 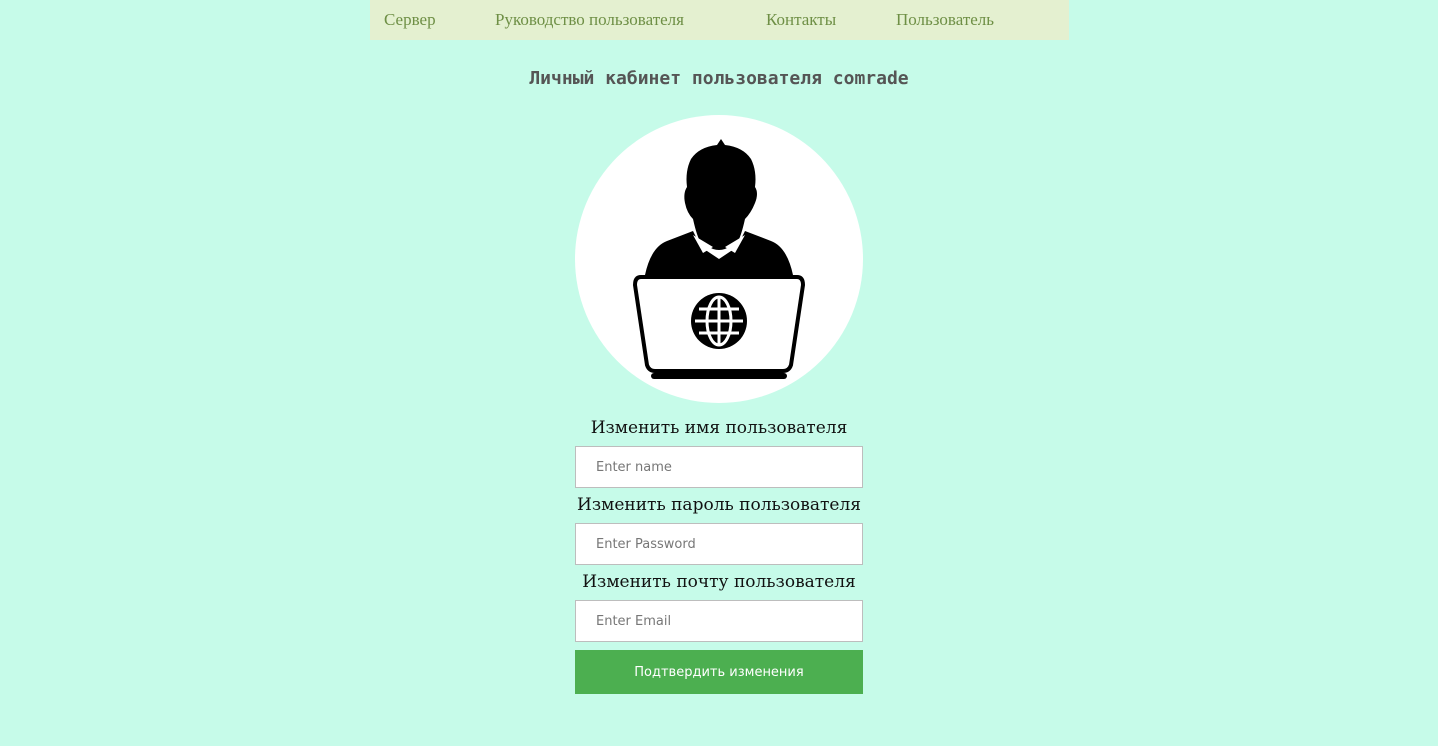 I want to click on nav-item-server: Сервер, so click(x=410, y=20).